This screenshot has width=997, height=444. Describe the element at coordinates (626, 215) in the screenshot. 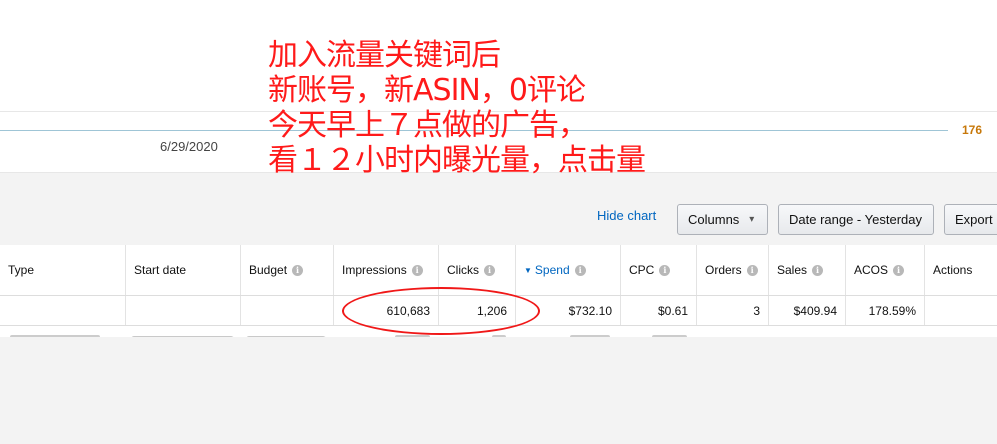

I see `hide-chart-link: Hide chart` at that location.